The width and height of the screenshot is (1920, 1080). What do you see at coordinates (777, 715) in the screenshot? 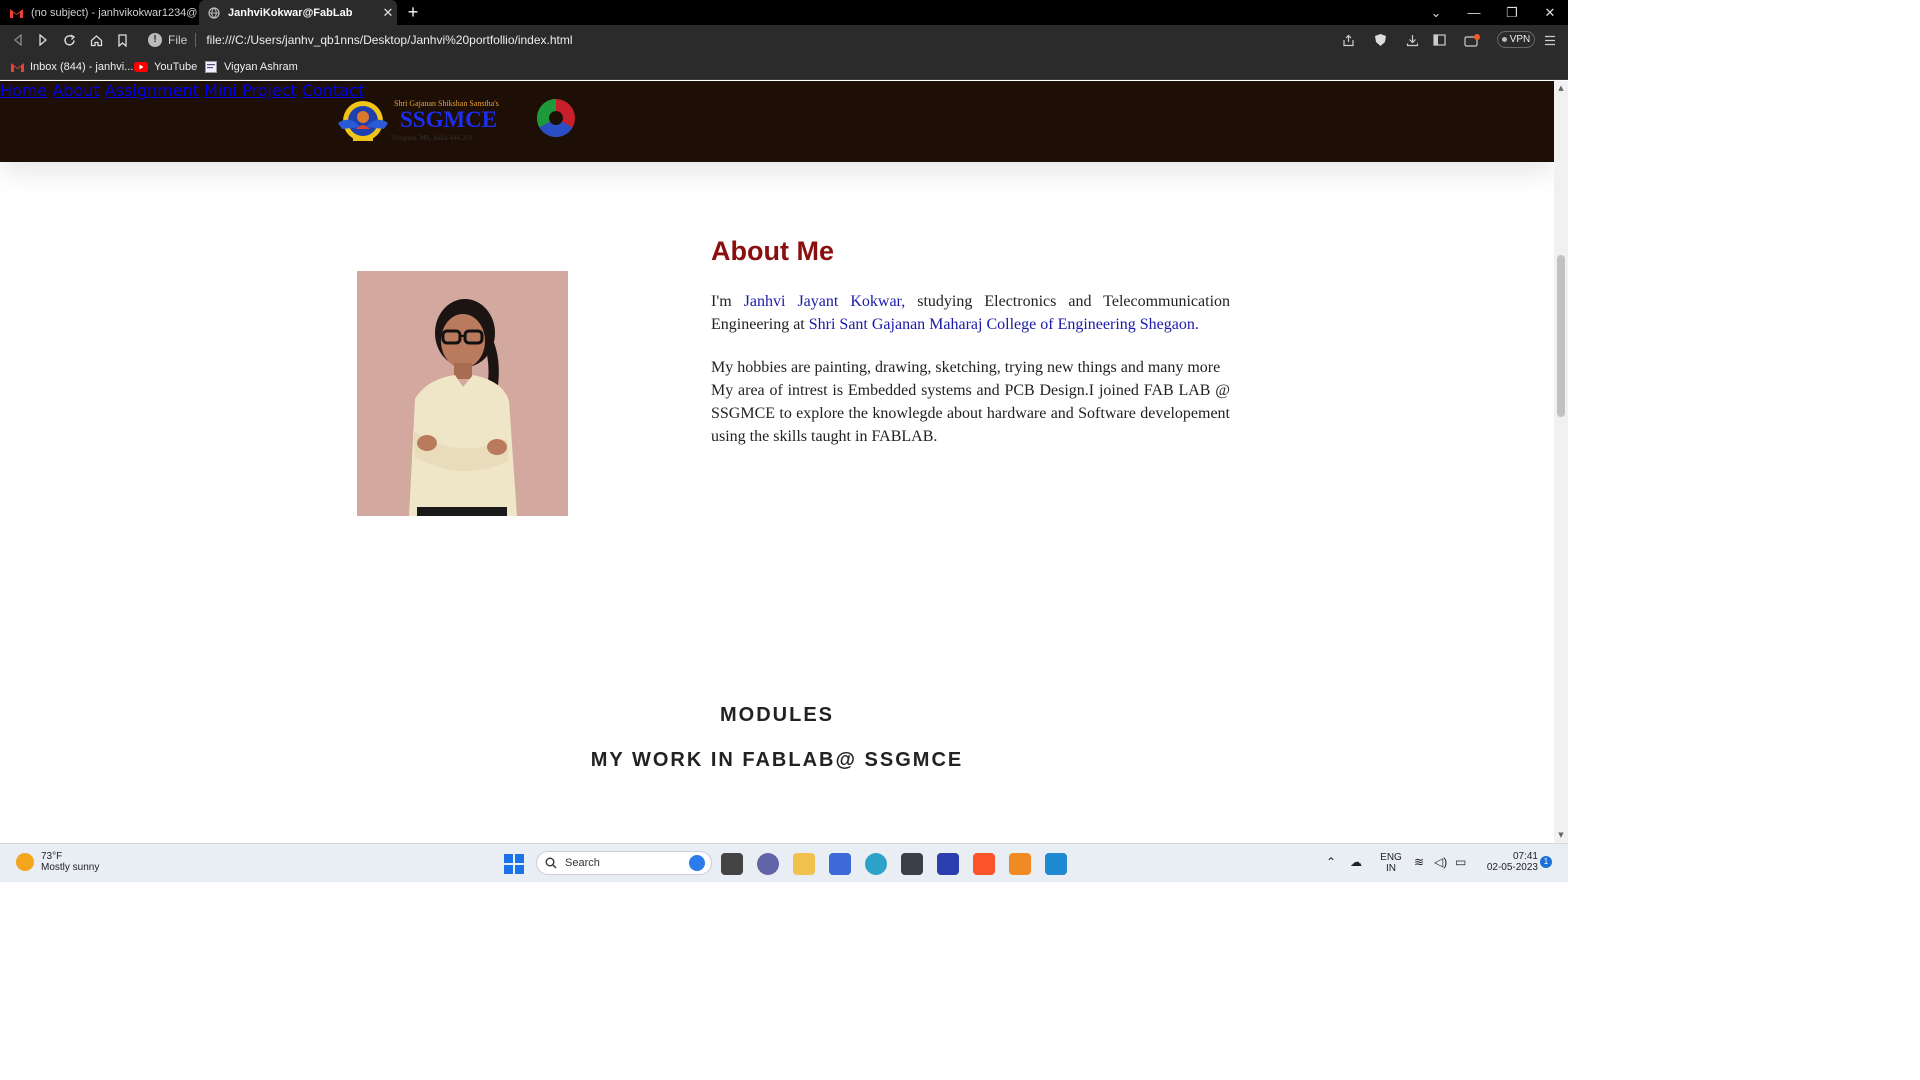
I see `modules-heading: MODULES` at bounding box center [777, 715].